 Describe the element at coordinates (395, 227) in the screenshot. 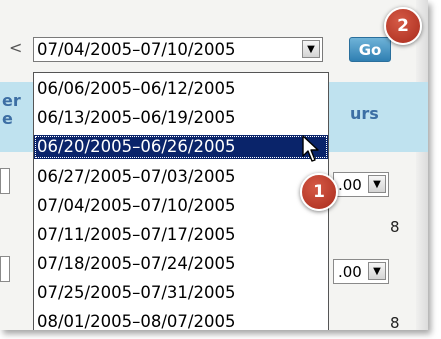

I see `row1-total: 8` at that location.